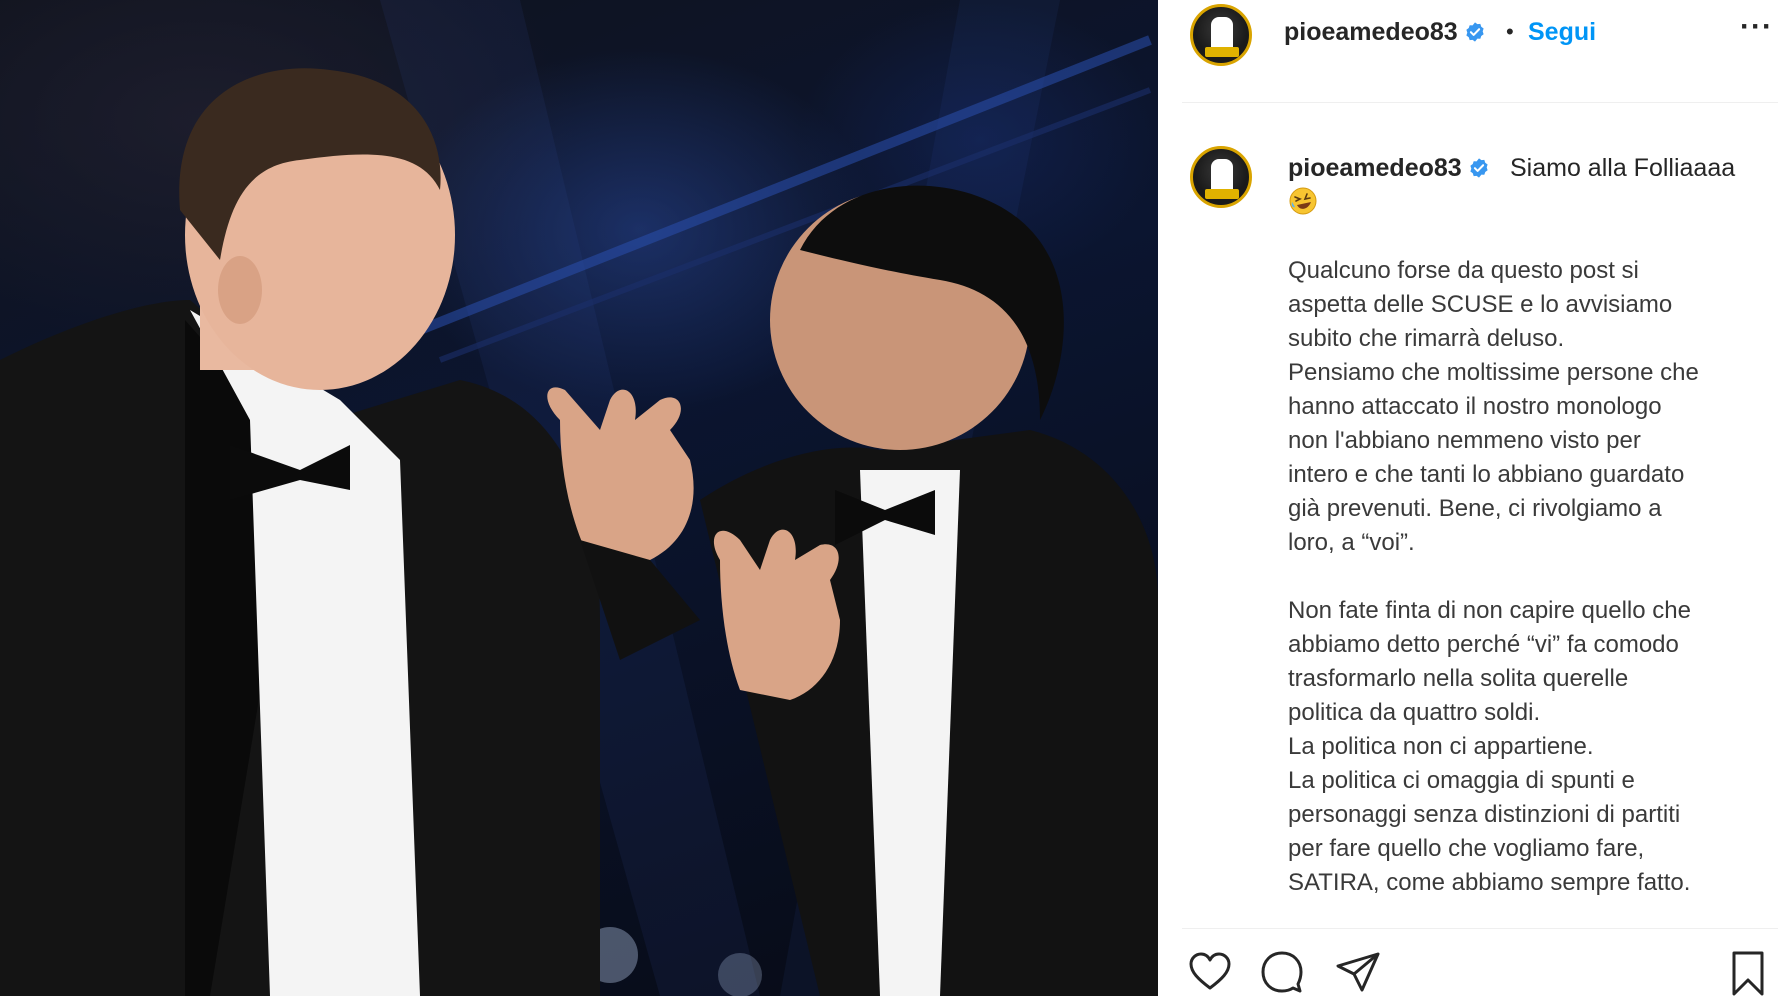  I want to click on actions-divider, so click(1480, 928).